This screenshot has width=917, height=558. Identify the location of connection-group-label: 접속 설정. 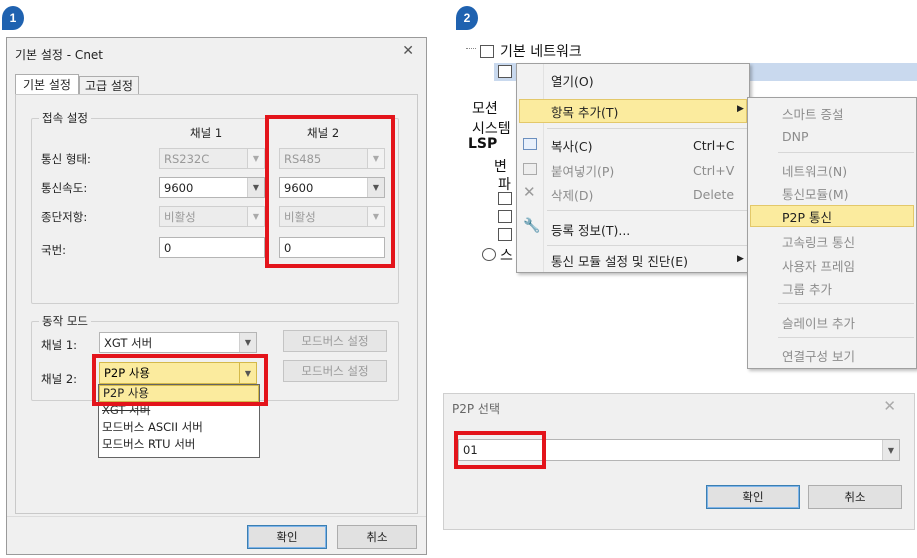
(65, 118).